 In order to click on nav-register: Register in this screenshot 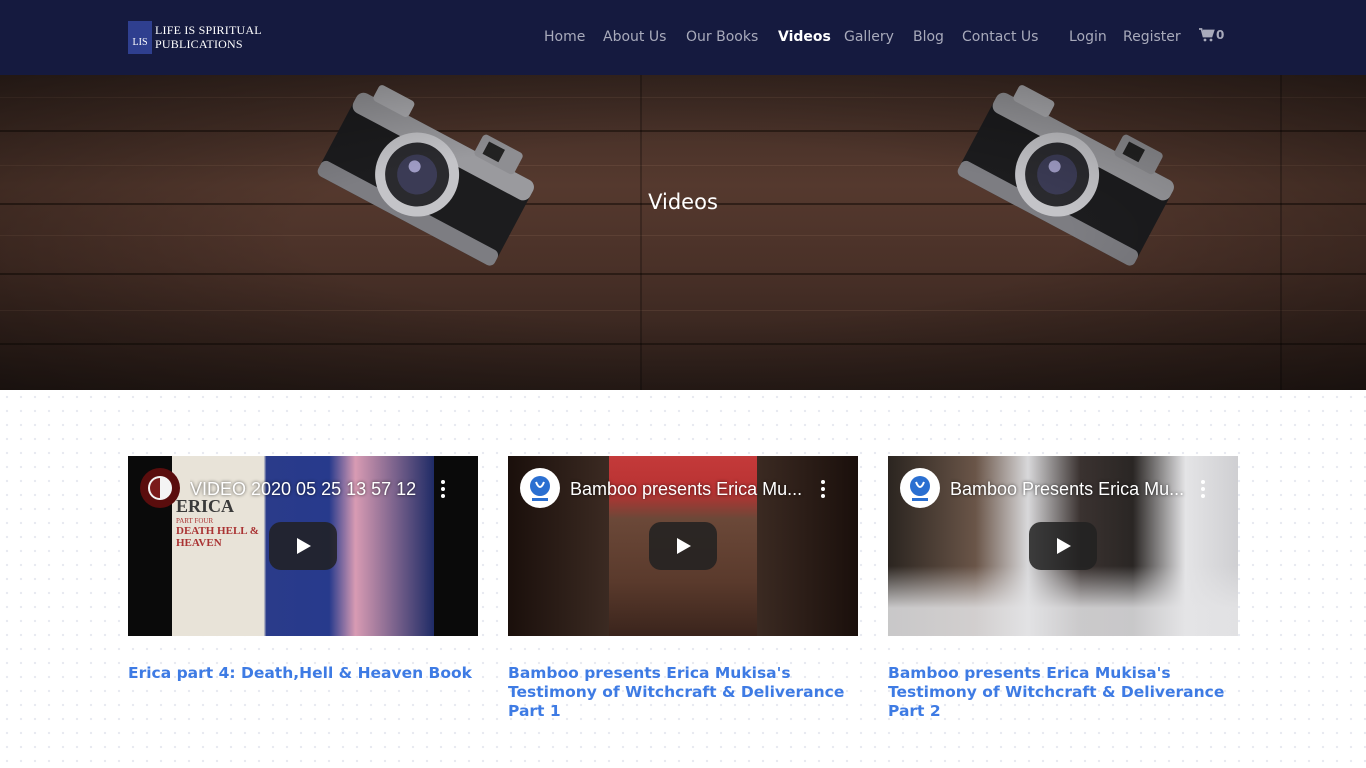, I will do `click(1152, 37)`.